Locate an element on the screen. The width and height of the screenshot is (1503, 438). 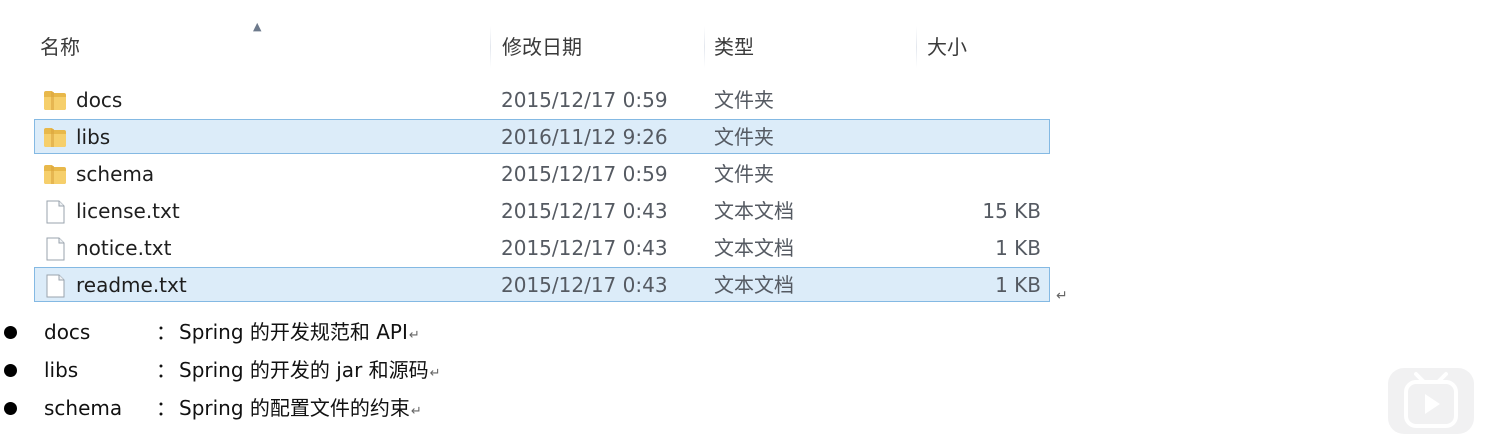
file-row-libs: libs 2016/11/12 9:26 文件夹 is located at coordinates (542, 136).